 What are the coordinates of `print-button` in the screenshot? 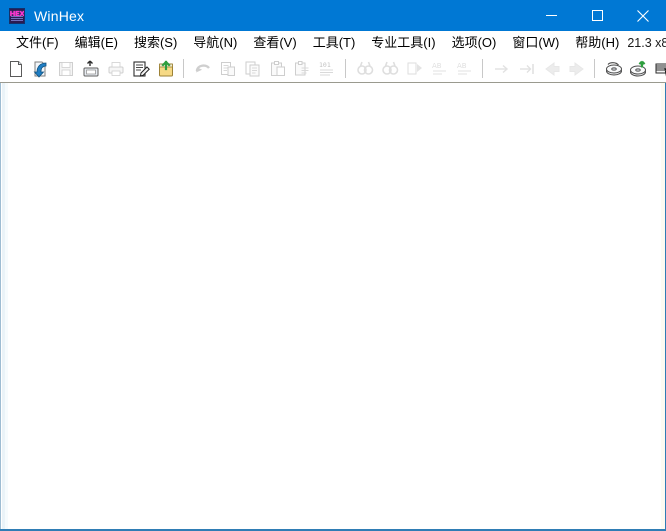 It's located at (115, 69).